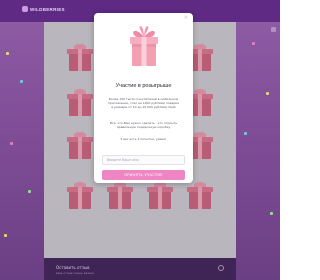 Image resolution: width=320 pixels, height=280 pixels. Describe the element at coordinates (143, 86) in the screenshot. I see `modal-title: Участие в розыгрыше` at that location.